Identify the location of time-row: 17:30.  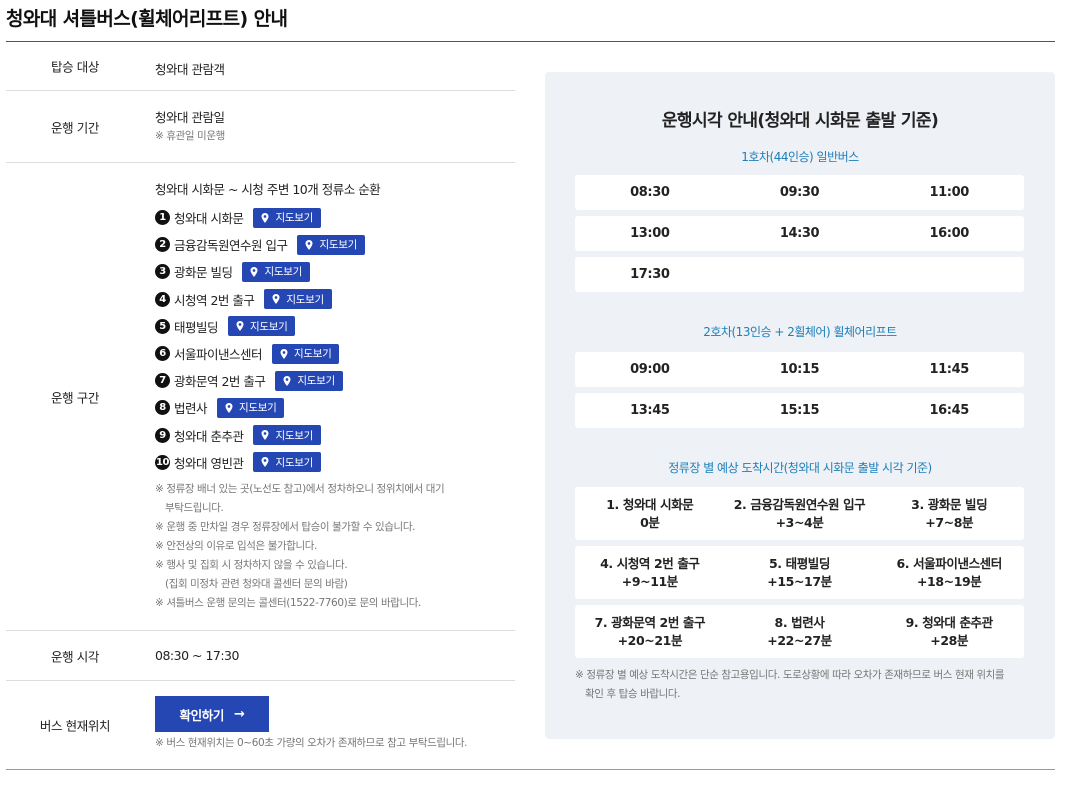
(799, 274).